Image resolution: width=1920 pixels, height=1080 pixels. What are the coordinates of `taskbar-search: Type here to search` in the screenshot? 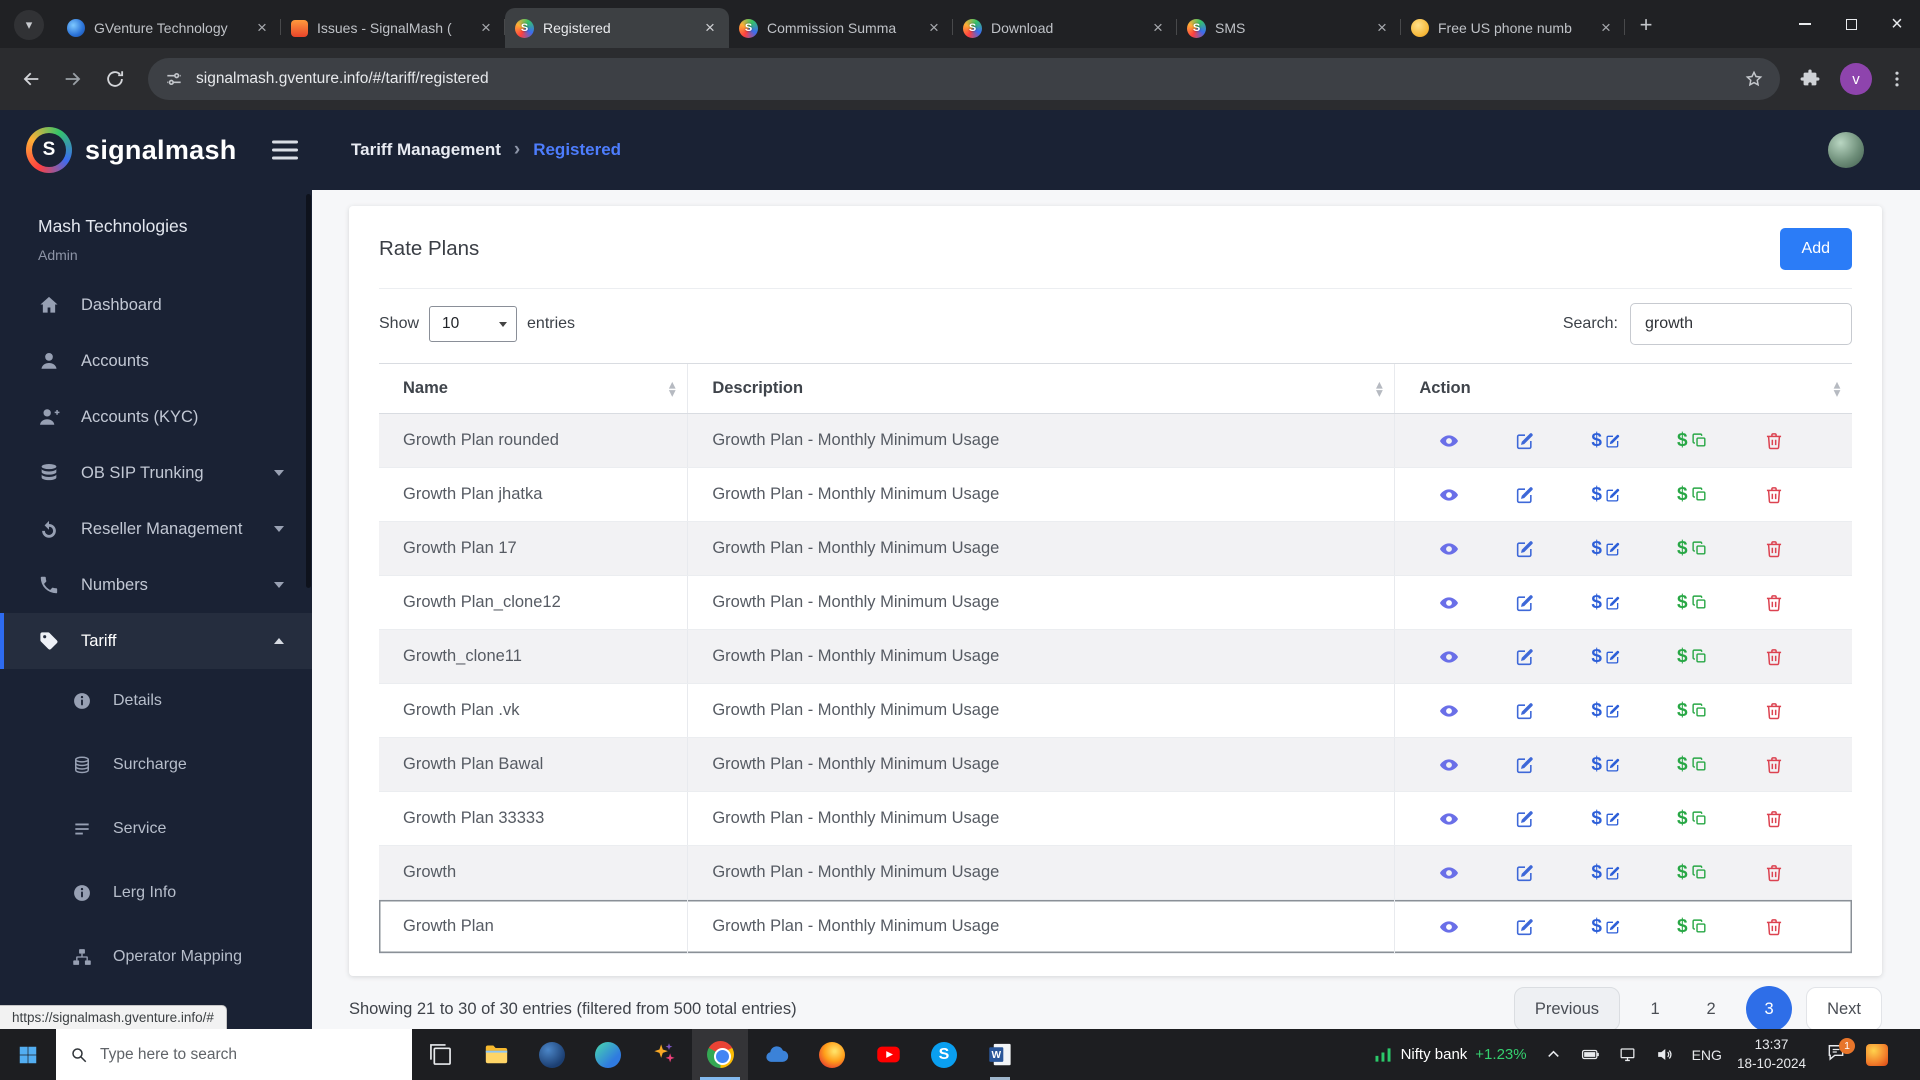 It's located at (234, 1054).